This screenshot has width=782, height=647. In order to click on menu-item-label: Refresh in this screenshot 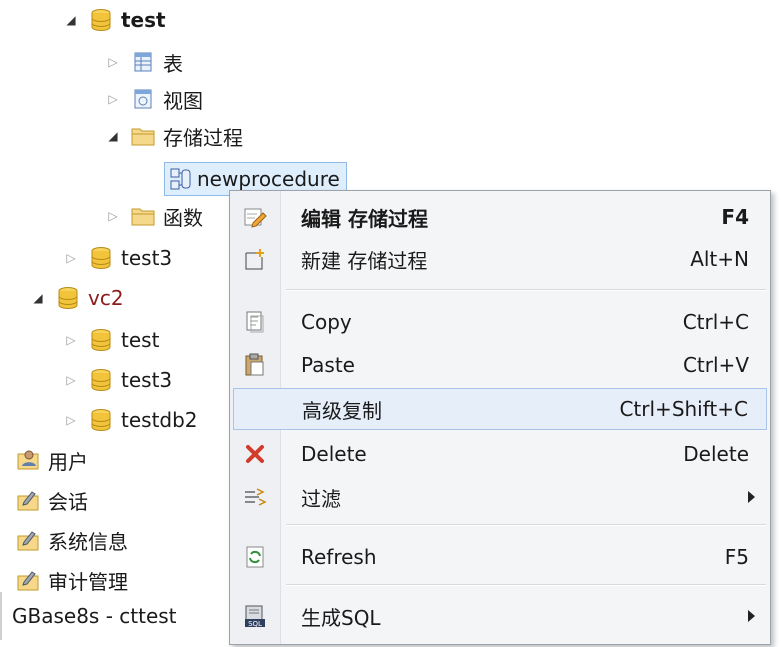, I will do `click(339, 557)`.